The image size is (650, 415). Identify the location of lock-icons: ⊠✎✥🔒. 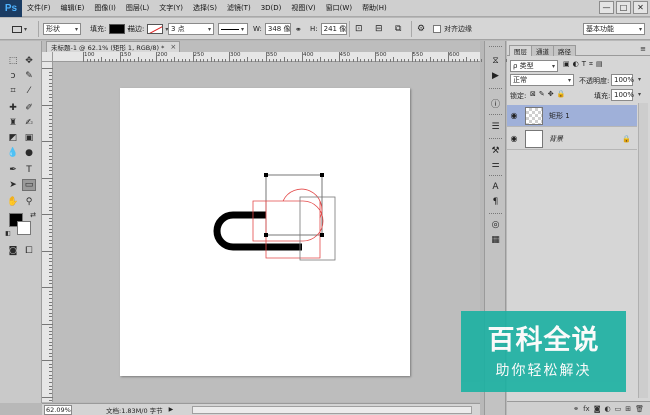
(549, 94).